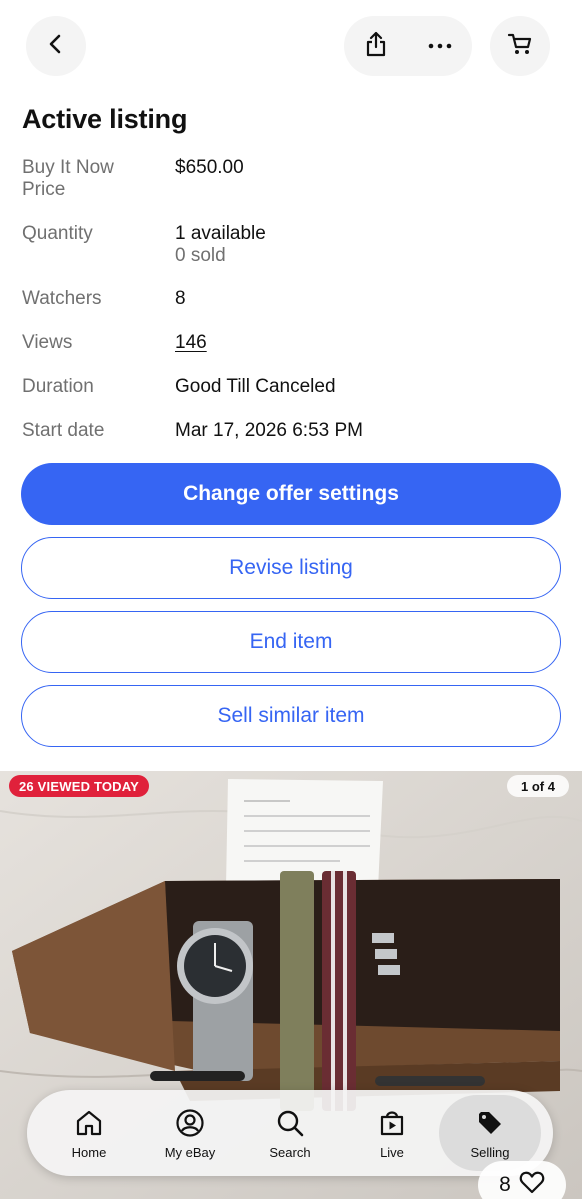 The width and height of the screenshot is (582, 1199). What do you see at coordinates (89, 1152) in the screenshot?
I see `nav-home-label: Home` at bounding box center [89, 1152].